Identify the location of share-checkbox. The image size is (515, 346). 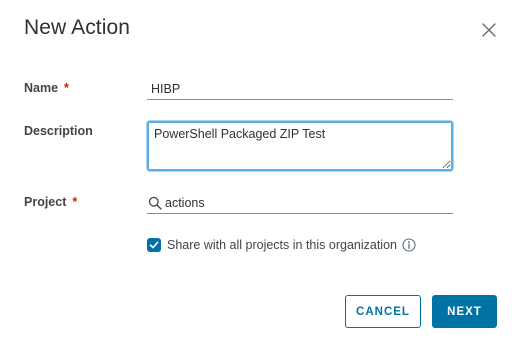
(154, 245).